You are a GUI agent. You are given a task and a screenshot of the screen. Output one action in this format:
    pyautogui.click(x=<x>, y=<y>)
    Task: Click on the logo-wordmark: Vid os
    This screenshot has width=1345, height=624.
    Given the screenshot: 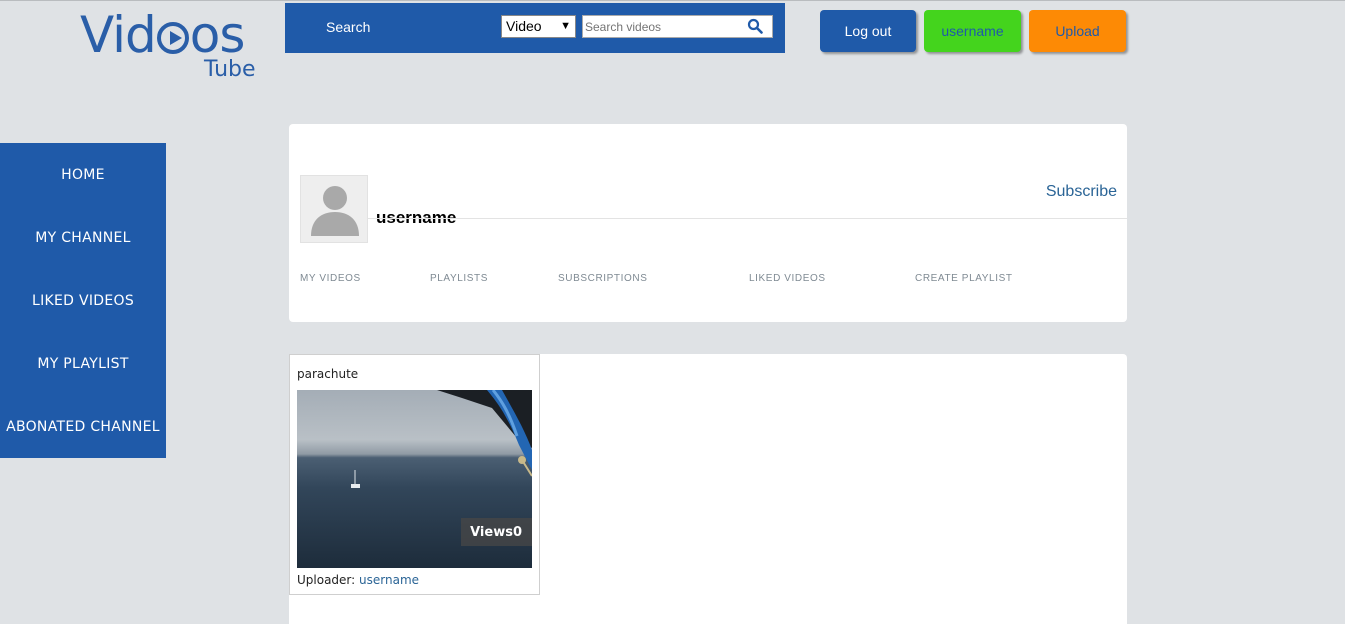 What is the action you would take?
    pyautogui.click(x=162, y=35)
    